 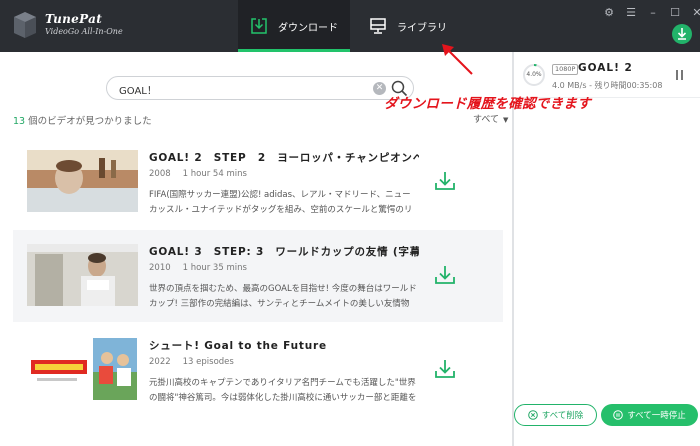 What do you see at coordinates (208, 362) in the screenshot?
I see `video-episodes: 13 episodes` at bounding box center [208, 362].